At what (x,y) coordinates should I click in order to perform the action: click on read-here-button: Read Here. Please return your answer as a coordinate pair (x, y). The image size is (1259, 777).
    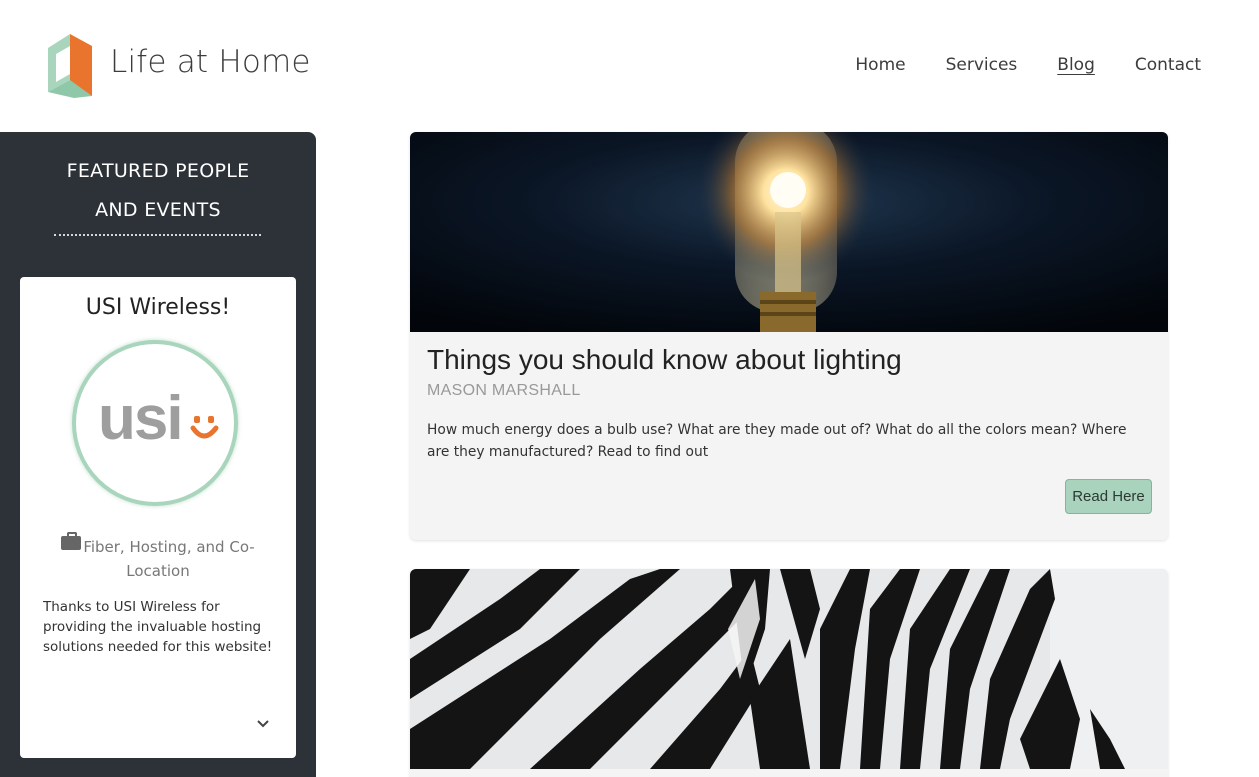
    Looking at the image, I should click on (1108, 496).